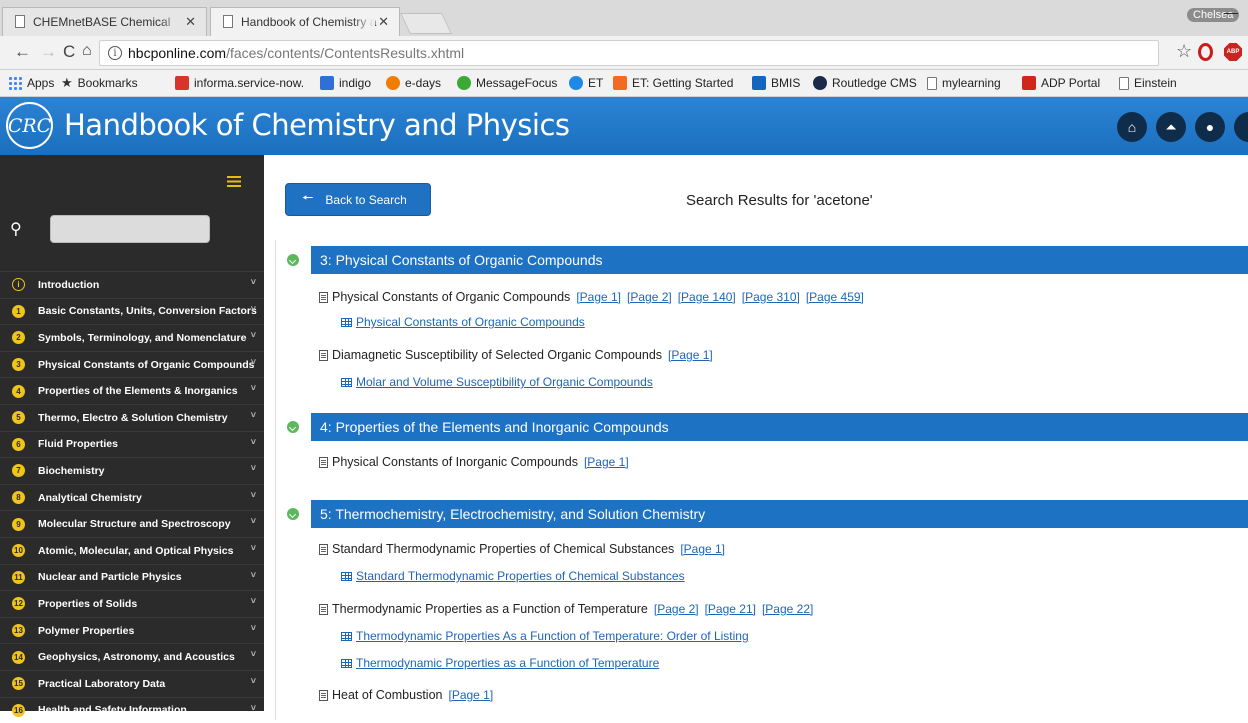 This screenshot has height=723, width=1248. Describe the element at coordinates (69, 52) in the screenshot. I see `reload-icon: C` at that location.